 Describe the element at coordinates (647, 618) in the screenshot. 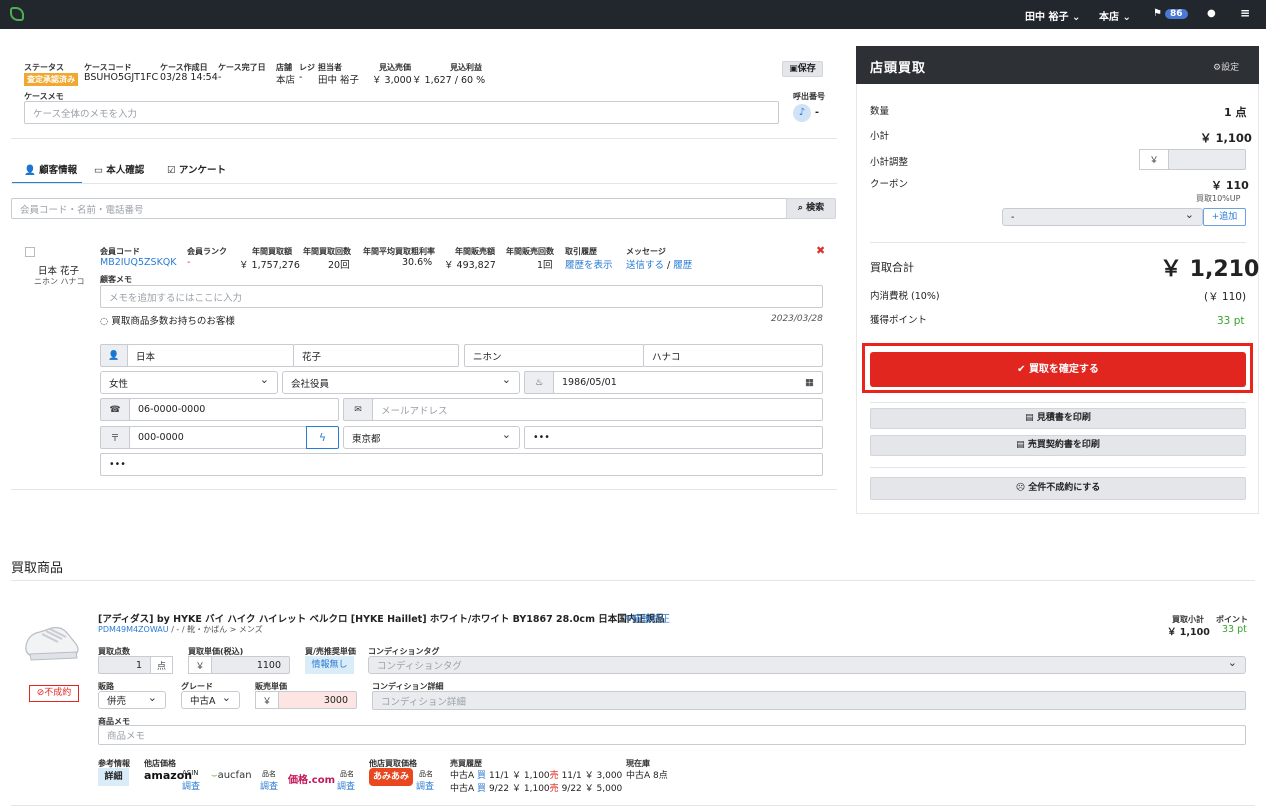

I see `edit-info-link: ✎情報修正` at that location.